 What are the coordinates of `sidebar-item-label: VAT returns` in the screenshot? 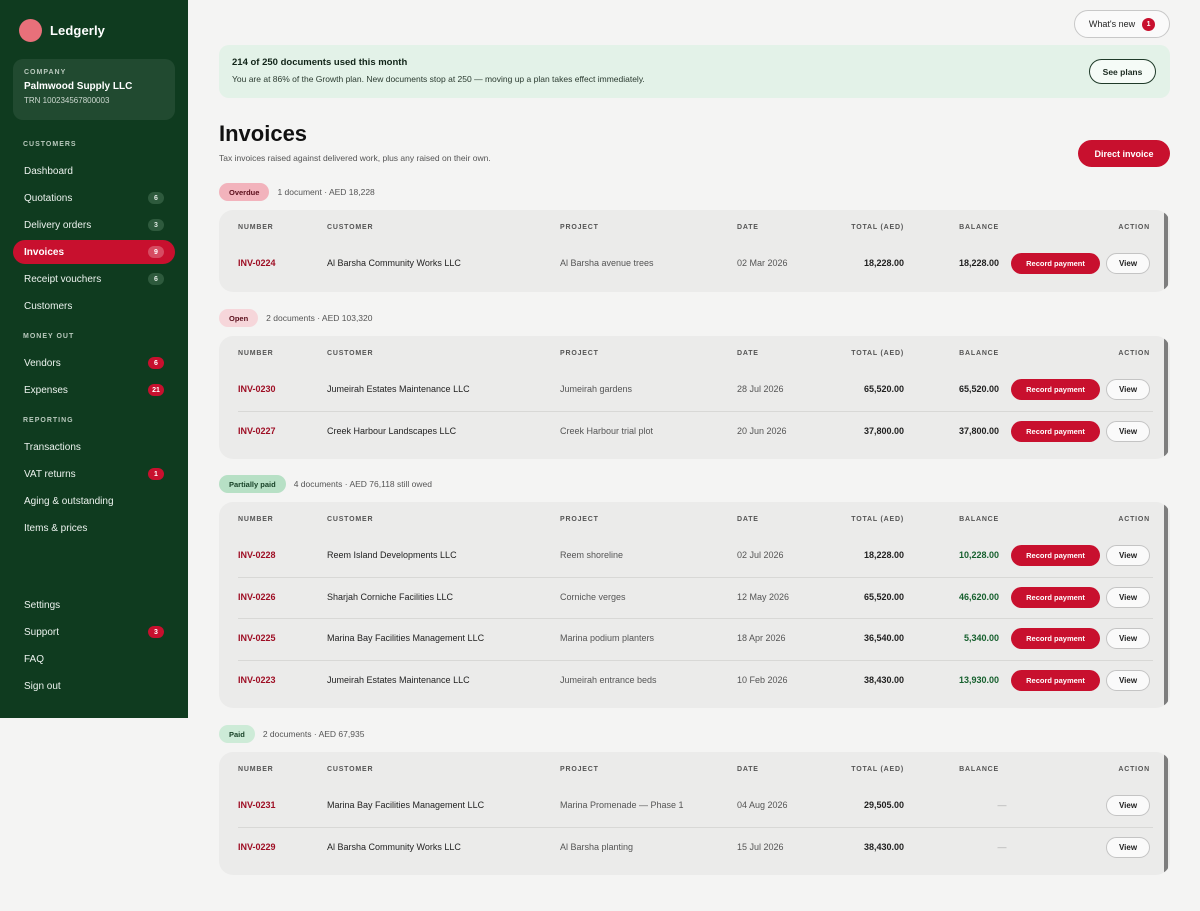 It's located at (50, 474).